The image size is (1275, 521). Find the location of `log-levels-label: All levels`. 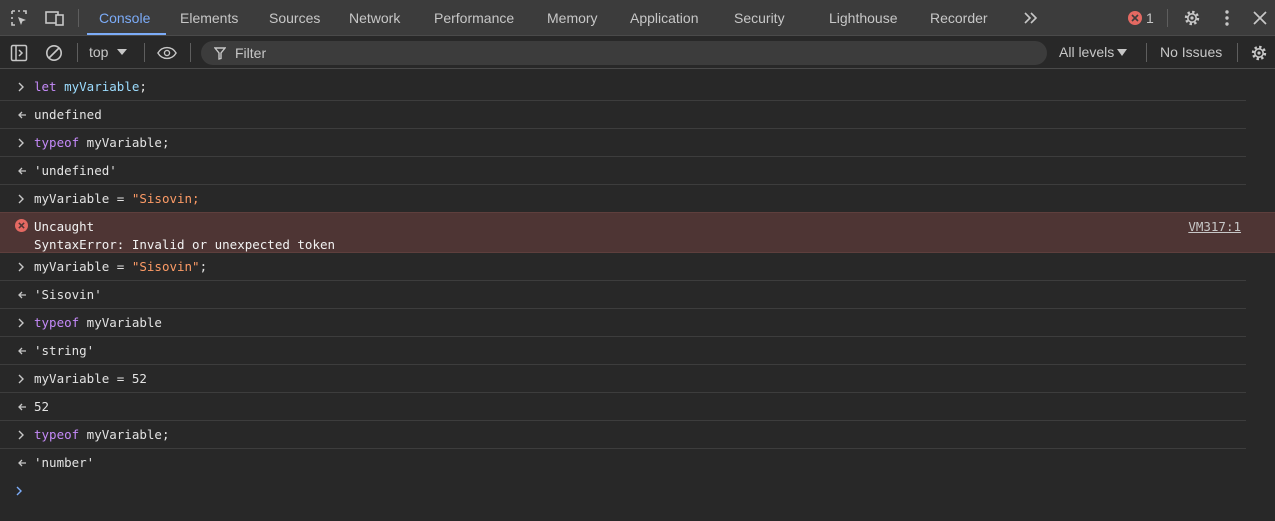

log-levels-label: All levels is located at coordinates (1087, 52).